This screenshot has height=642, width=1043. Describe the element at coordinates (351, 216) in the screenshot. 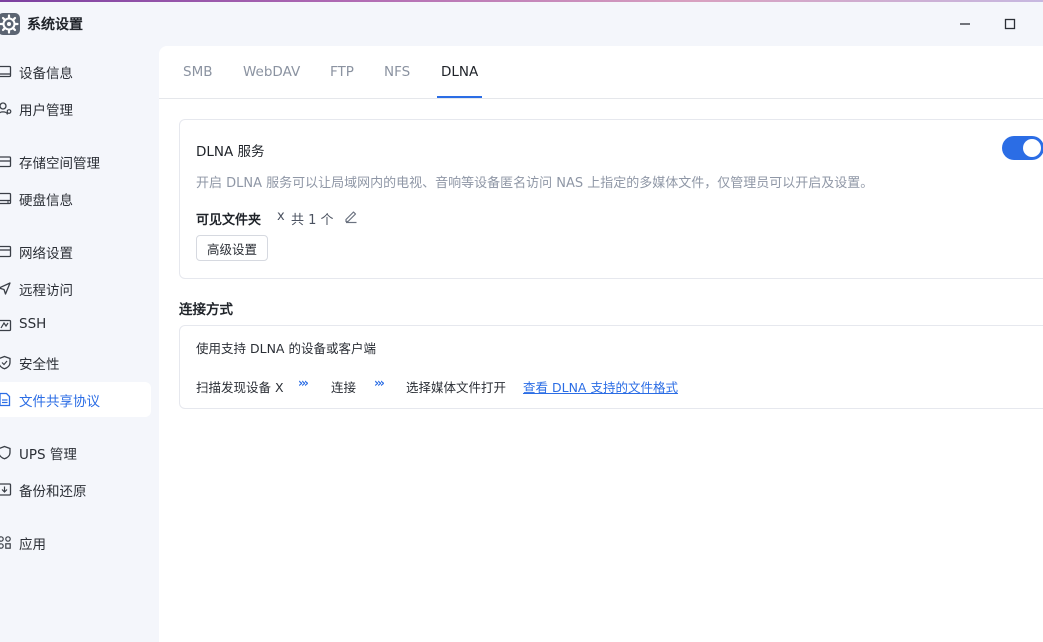

I see `edit-pencil-icon` at that location.